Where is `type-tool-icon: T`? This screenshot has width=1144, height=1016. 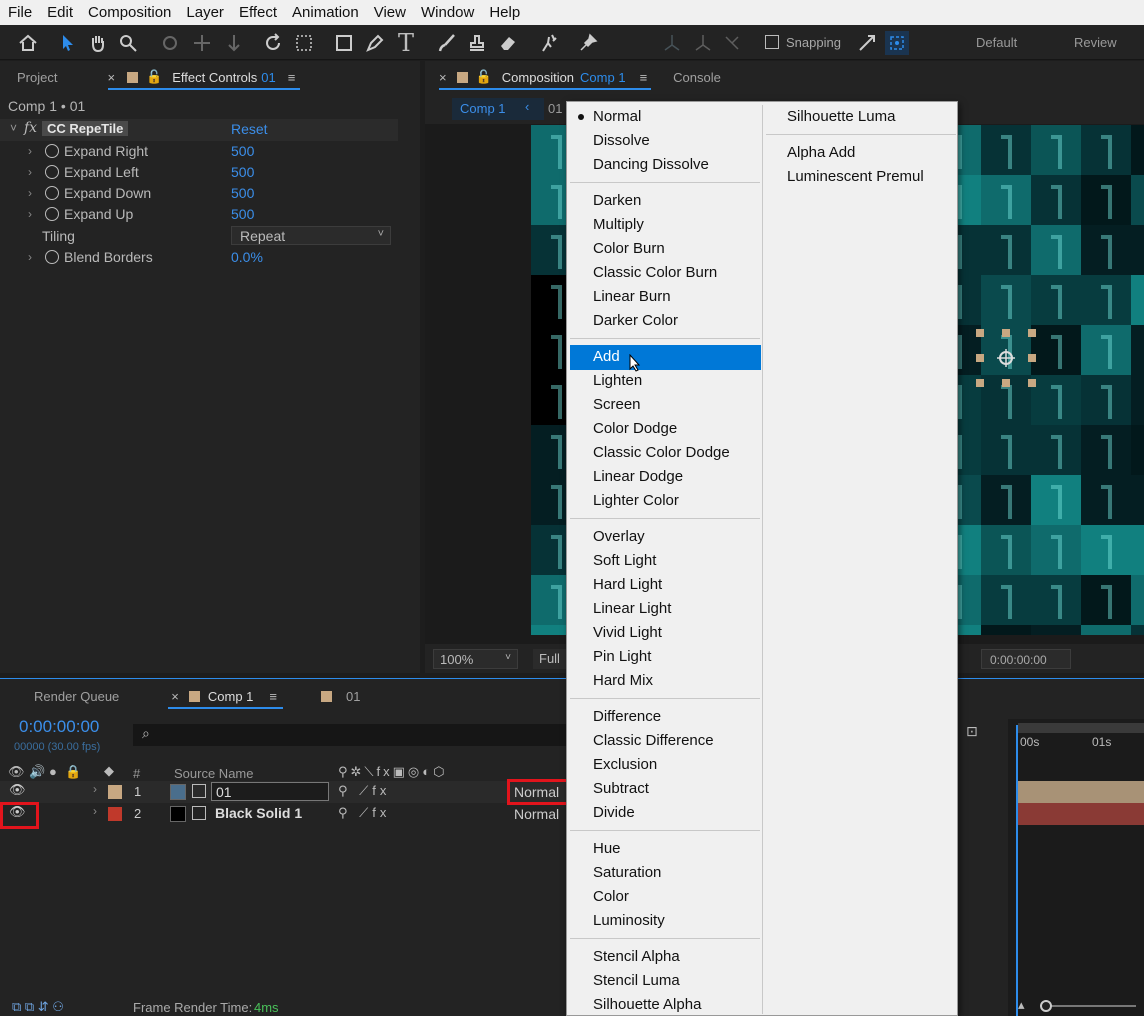
type-tool-icon: T is located at coordinates (406, 43).